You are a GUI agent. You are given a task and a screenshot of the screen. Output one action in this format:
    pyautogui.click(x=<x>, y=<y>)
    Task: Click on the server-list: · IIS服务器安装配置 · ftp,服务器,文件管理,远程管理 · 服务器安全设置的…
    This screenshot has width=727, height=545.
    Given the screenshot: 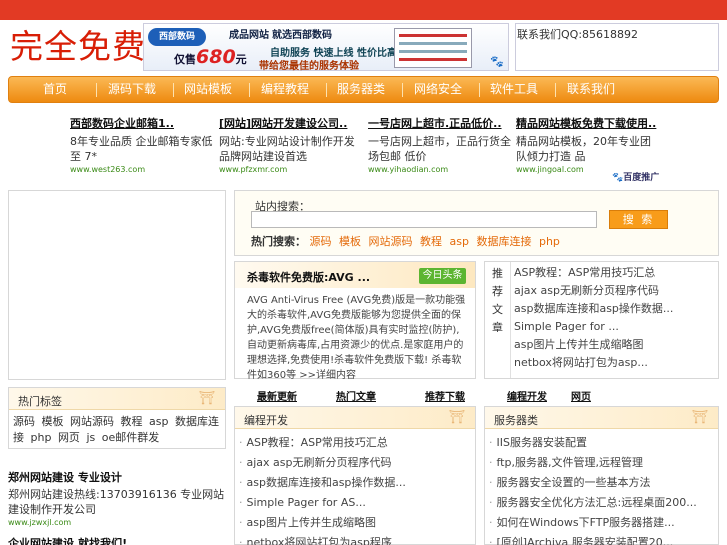 What is the action you would take?
    pyautogui.click(x=601, y=487)
    